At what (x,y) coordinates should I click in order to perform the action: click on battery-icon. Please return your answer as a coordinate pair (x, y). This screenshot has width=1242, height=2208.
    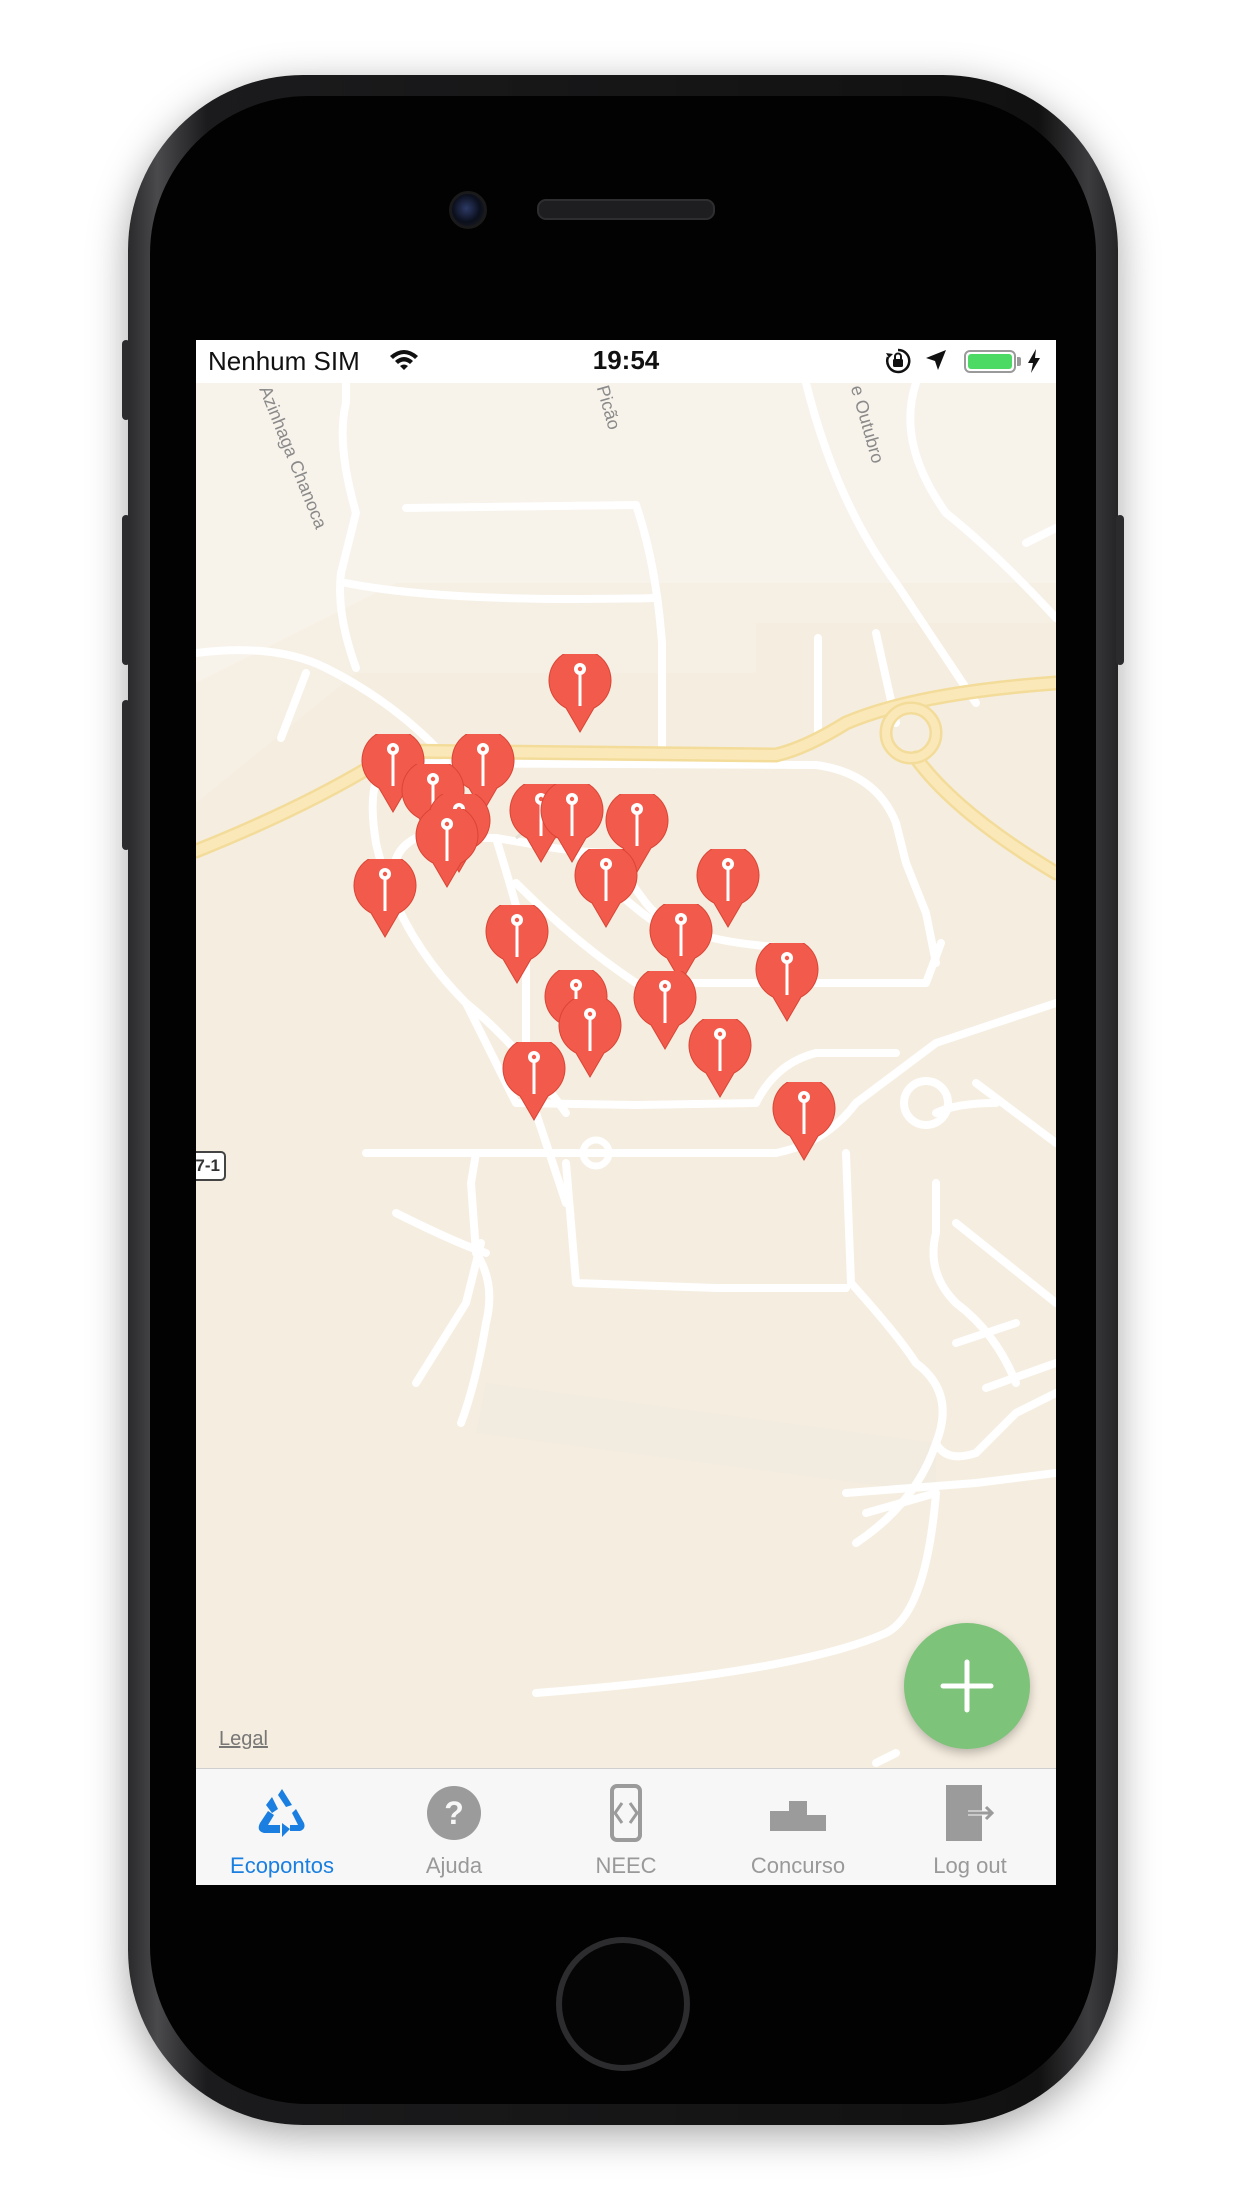
    Looking at the image, I should click on (990, 361).